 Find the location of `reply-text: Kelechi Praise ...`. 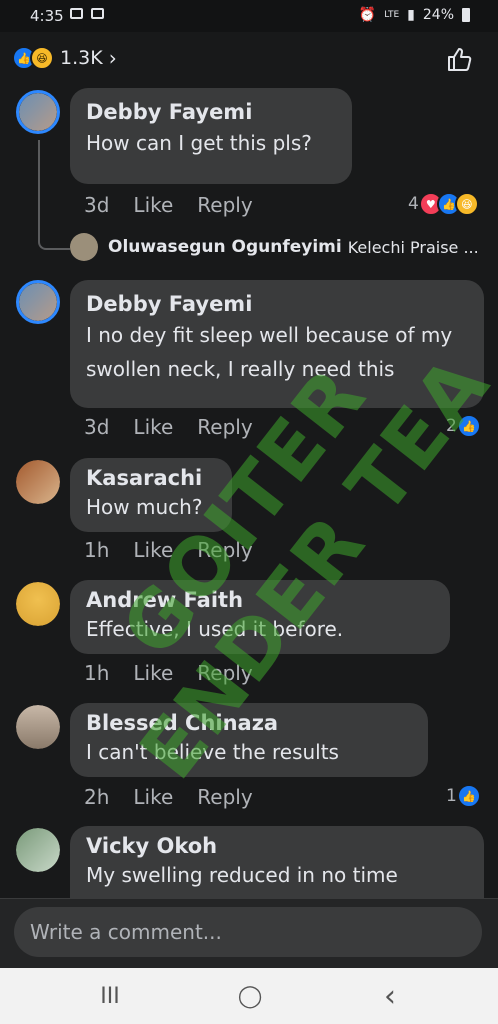

reply-text: Kelechi Praise ... is located at coordinates (413, 247).